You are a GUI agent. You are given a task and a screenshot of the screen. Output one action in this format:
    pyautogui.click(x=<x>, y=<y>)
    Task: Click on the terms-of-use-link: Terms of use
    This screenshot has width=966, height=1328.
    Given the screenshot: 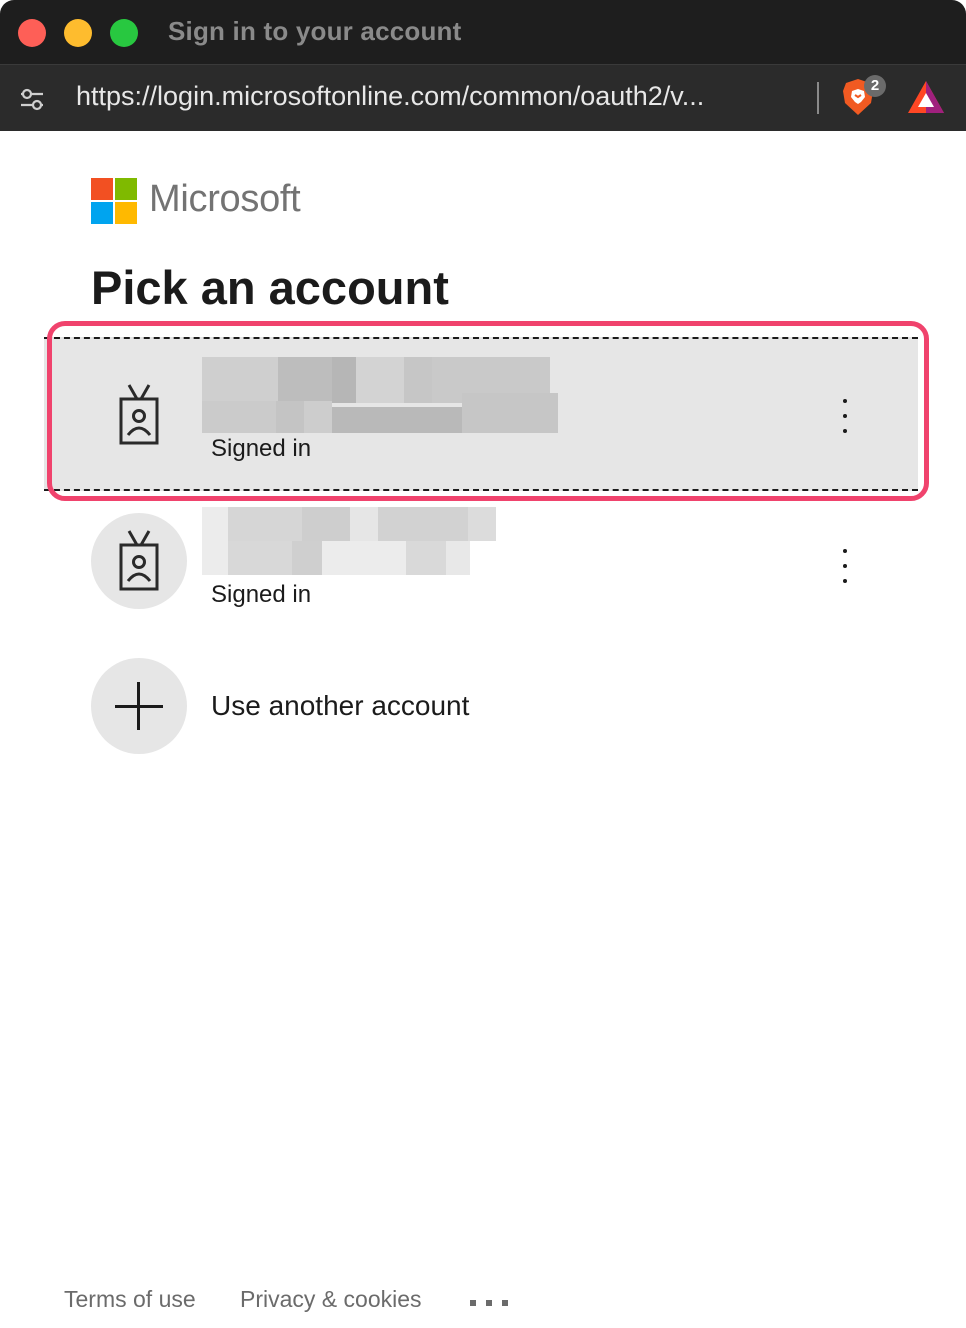 What is the action you would take?
    pyautogui.click(x=130, y=1299)
    